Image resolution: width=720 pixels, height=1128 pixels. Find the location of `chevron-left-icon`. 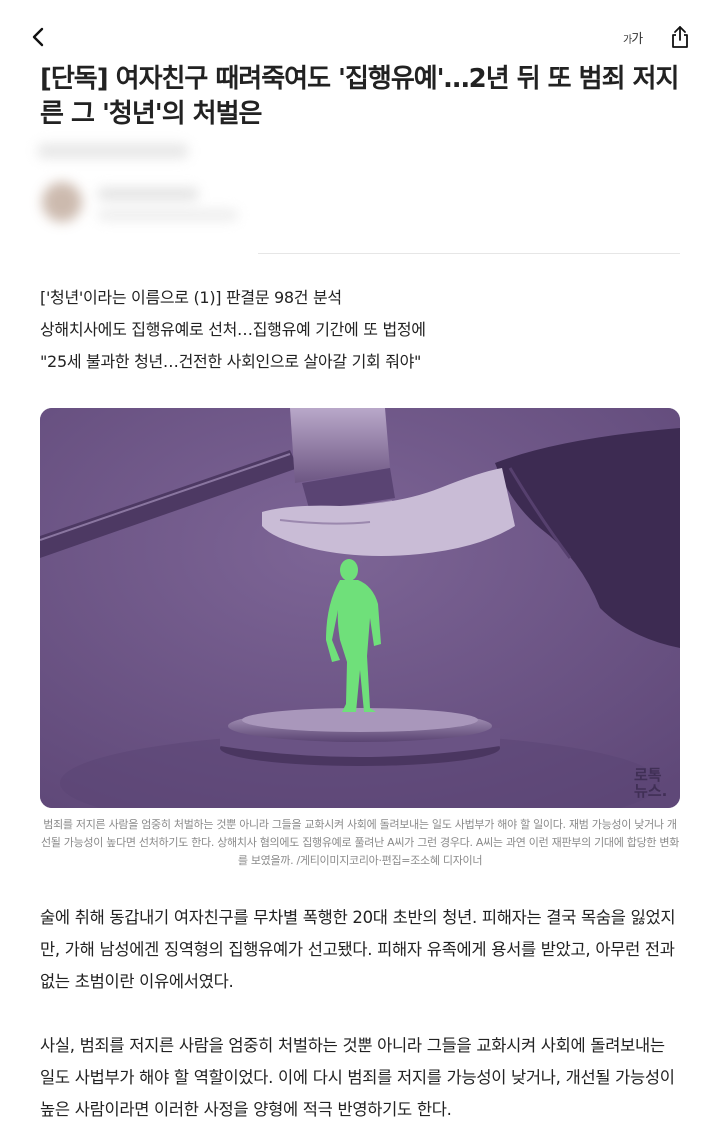

chevron-left-icon is located at coordinates (39, 37).